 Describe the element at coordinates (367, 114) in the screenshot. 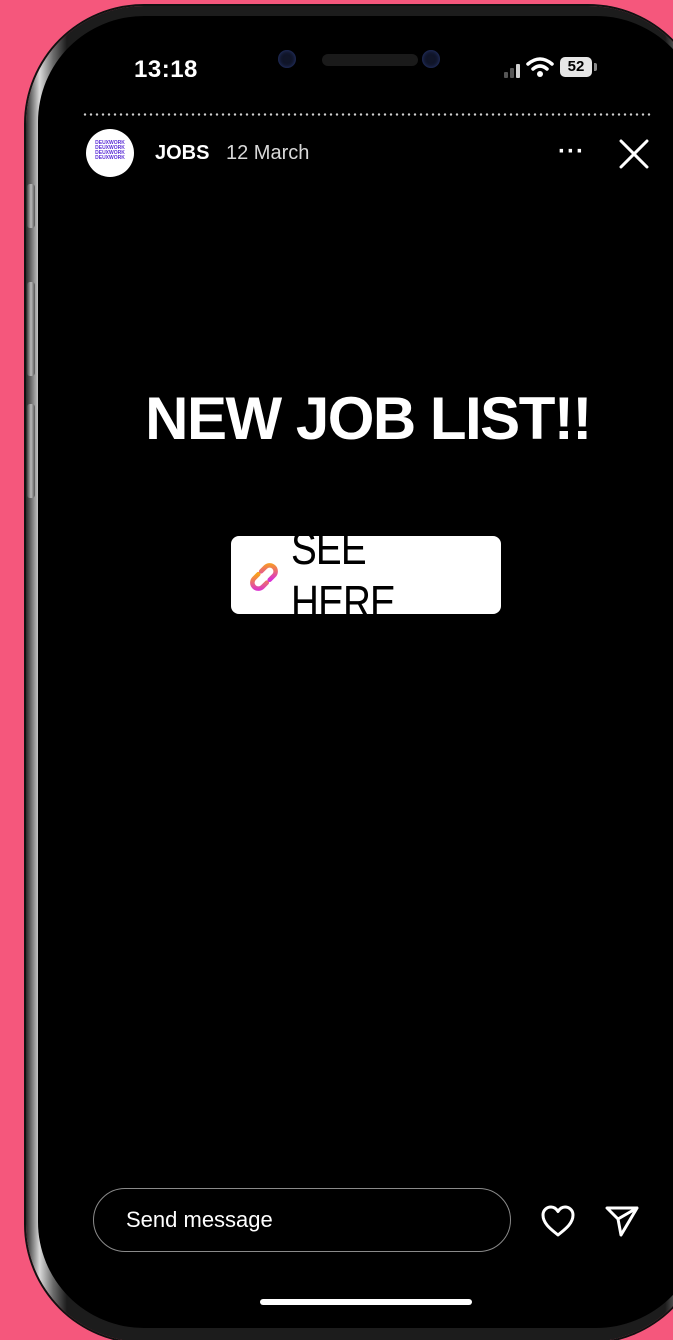

I see `story-progress-bar` at that location.